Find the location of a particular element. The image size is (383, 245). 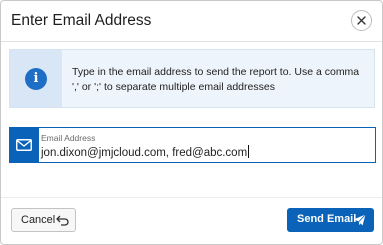

cancel-button: Cancel is located at coordinates (43, 220).